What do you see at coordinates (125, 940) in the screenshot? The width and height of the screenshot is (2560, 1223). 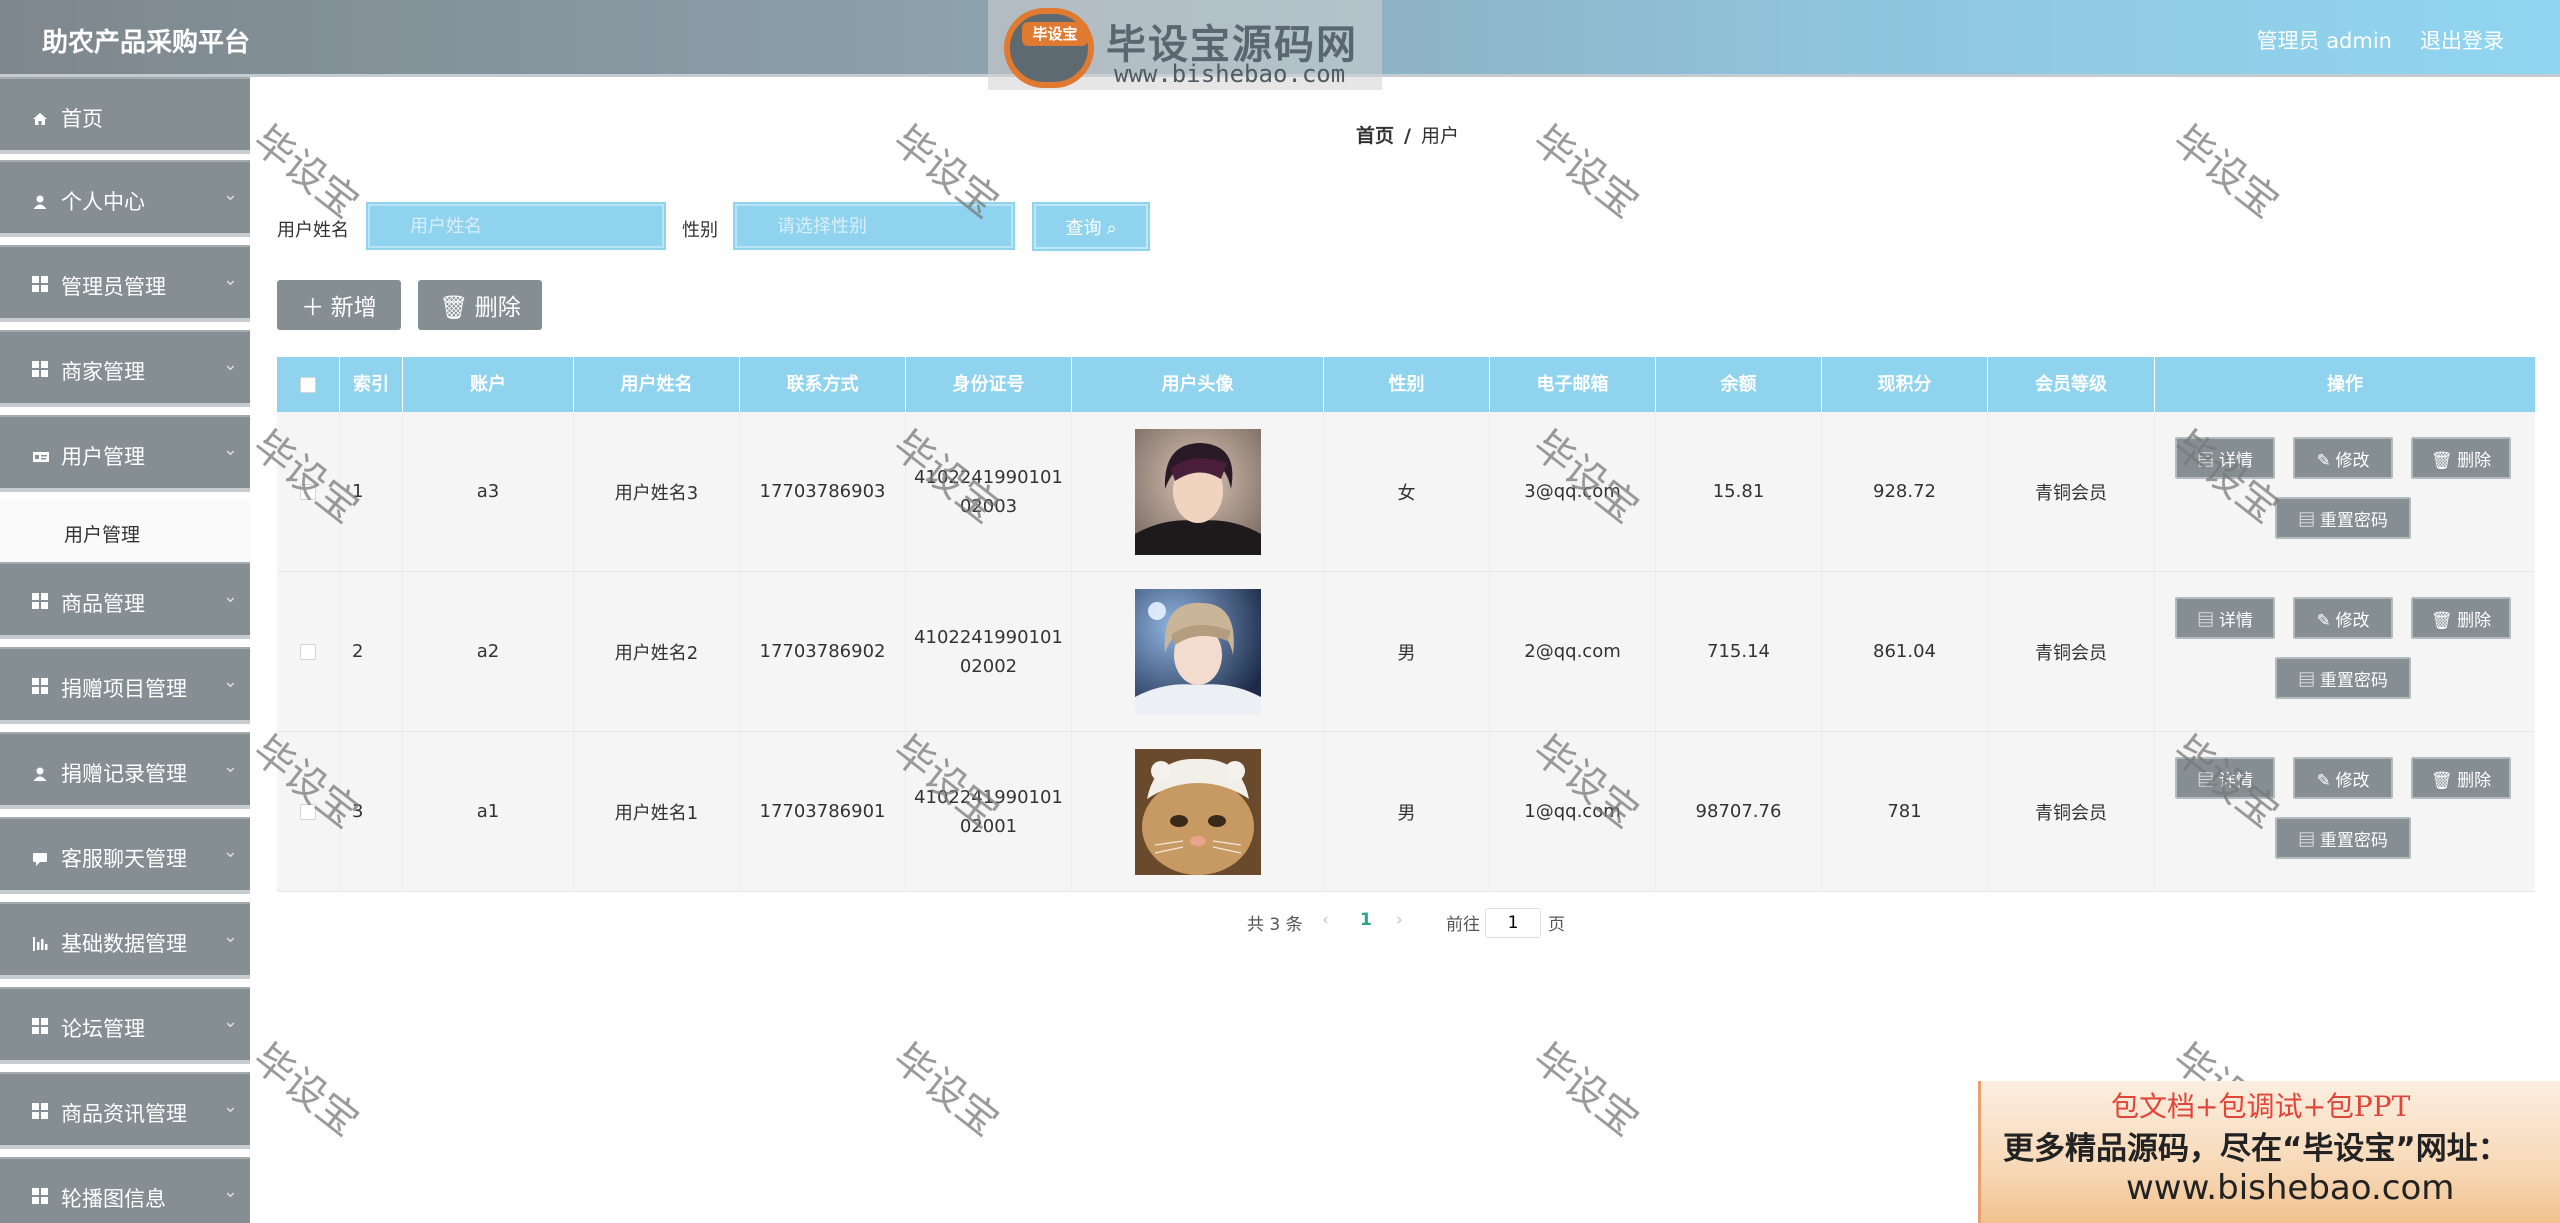 I see `sidebar-item-basic-data-management: 基础数据管理 ⌄` at bounding box center [125, 940].